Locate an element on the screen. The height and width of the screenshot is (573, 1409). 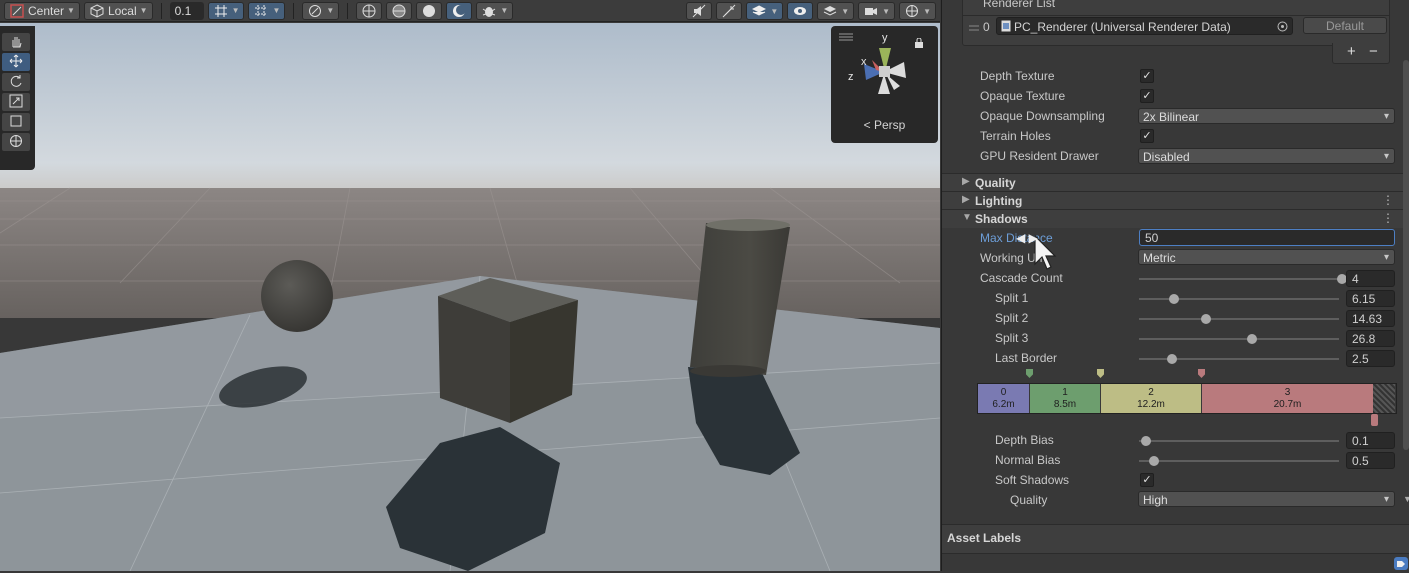
drag-handle-icon is located at coordinates (974, 28).